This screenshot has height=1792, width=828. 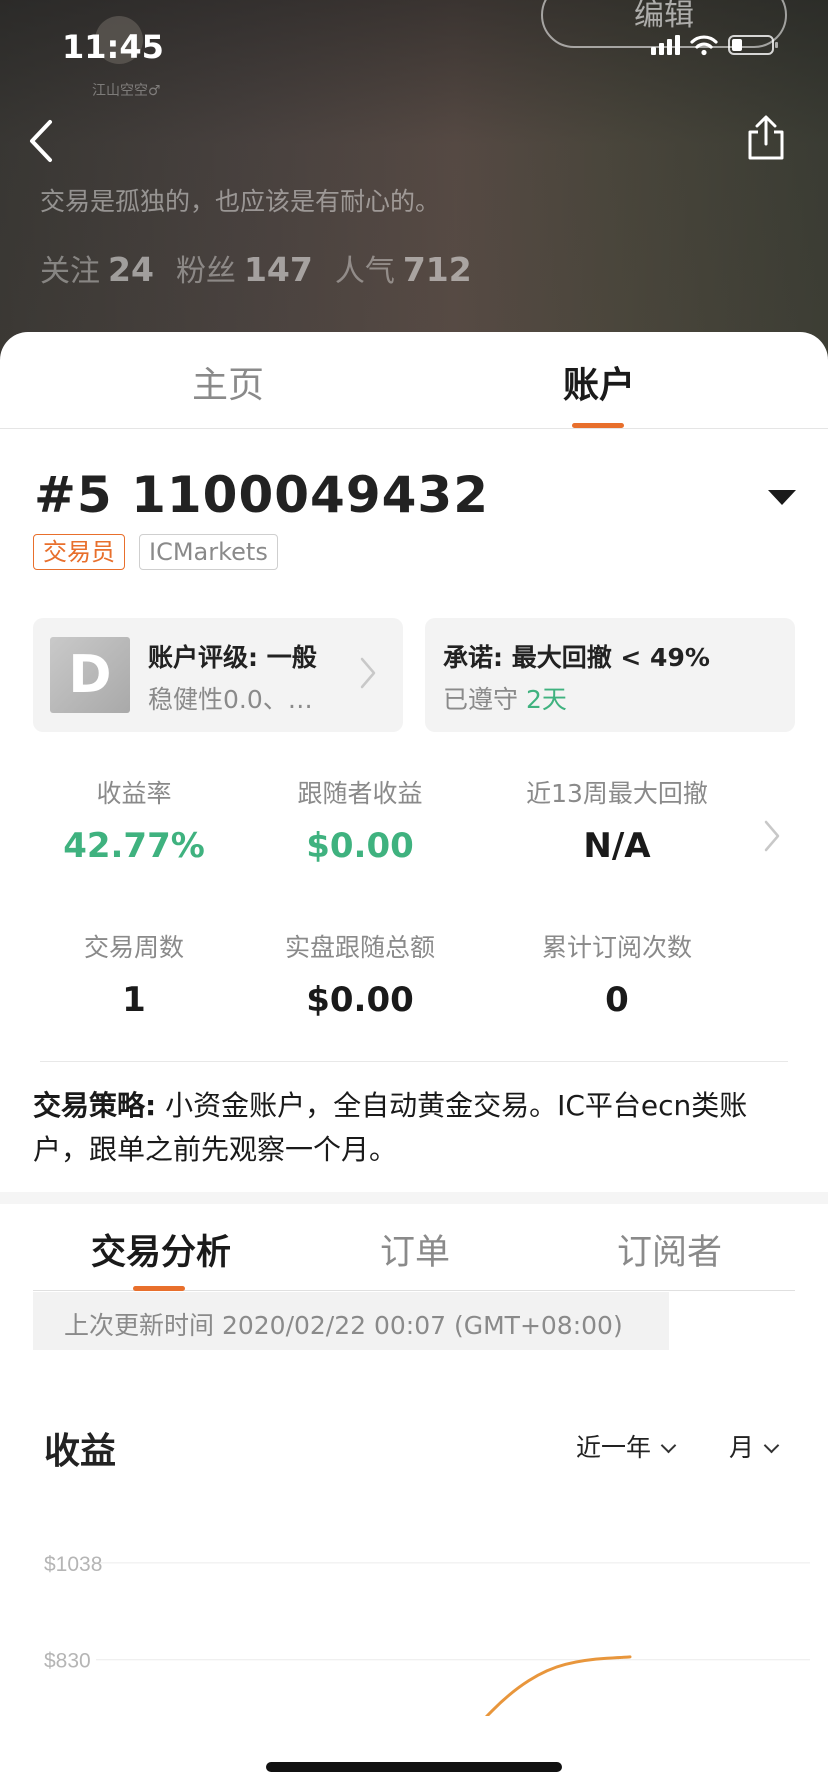 I want to click on back-button, so click(x=41, y=143).